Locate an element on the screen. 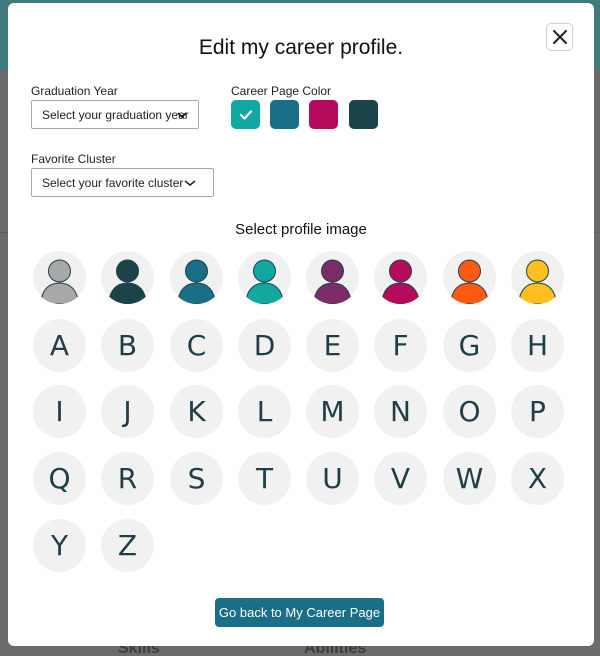  letter-avatar-option: H is located at coordinates (537, 345).